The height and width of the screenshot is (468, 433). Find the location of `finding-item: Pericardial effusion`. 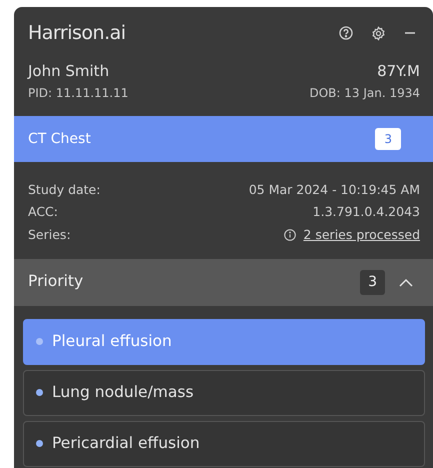

finding-item: Pericardial effusion is located at coordinates (224, 443).